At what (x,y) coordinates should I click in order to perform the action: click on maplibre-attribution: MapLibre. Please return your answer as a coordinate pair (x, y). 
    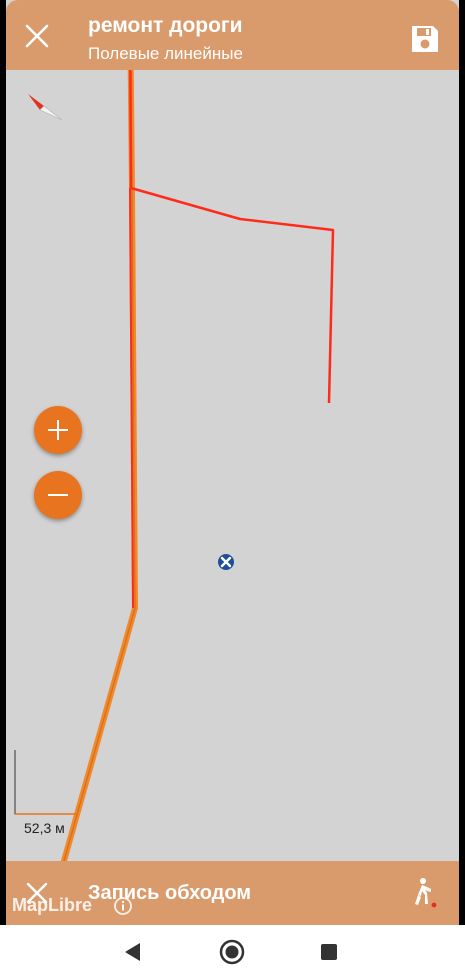
    Looking at the image, I should click on (52, 905).